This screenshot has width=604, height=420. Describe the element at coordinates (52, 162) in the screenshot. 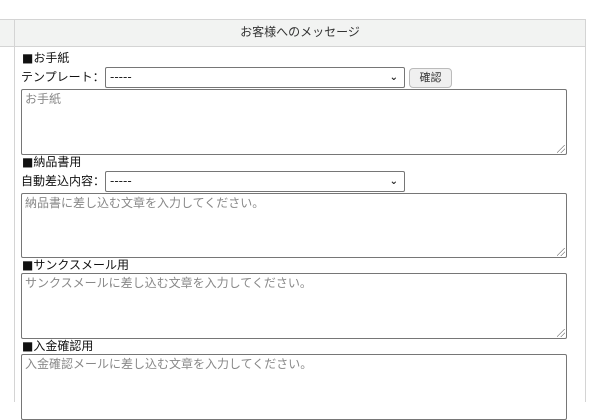

I see `invoice-label: ■納品書用` at that location.